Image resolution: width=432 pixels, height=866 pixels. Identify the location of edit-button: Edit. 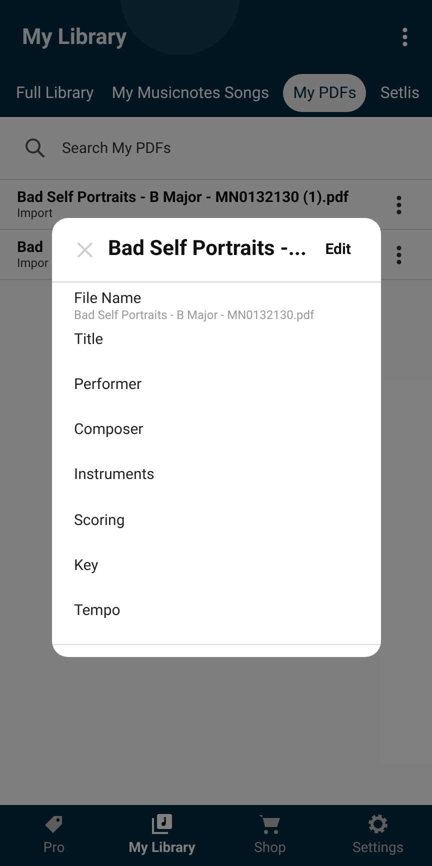
(338, 249).